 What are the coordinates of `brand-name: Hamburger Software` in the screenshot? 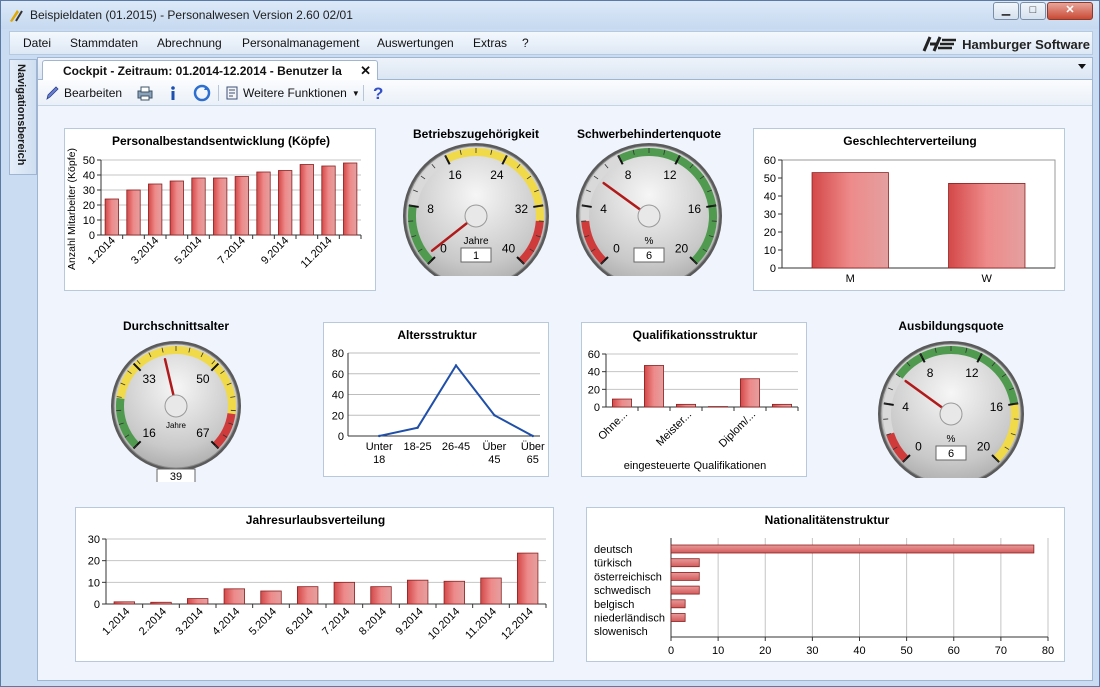 It's located at (1026, 44).